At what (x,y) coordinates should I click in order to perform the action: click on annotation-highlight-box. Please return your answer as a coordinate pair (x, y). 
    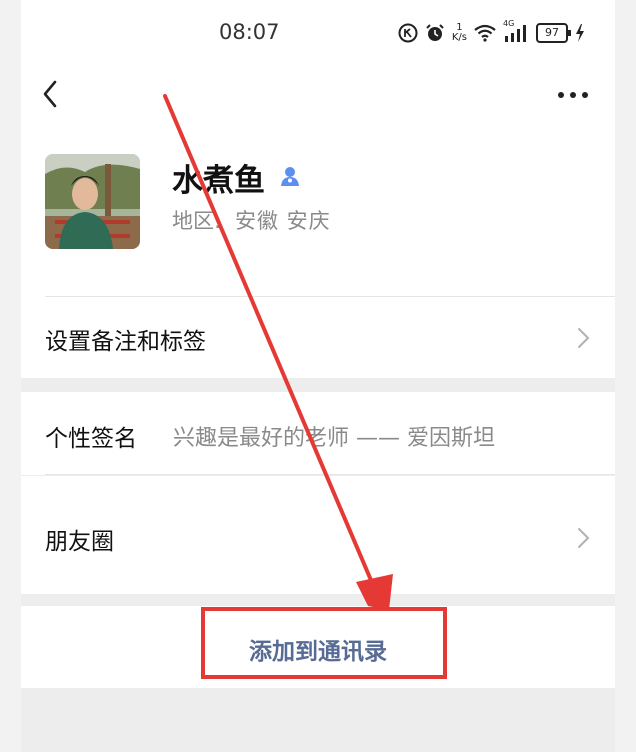
    Looking at the image, I should click on (324, 643).